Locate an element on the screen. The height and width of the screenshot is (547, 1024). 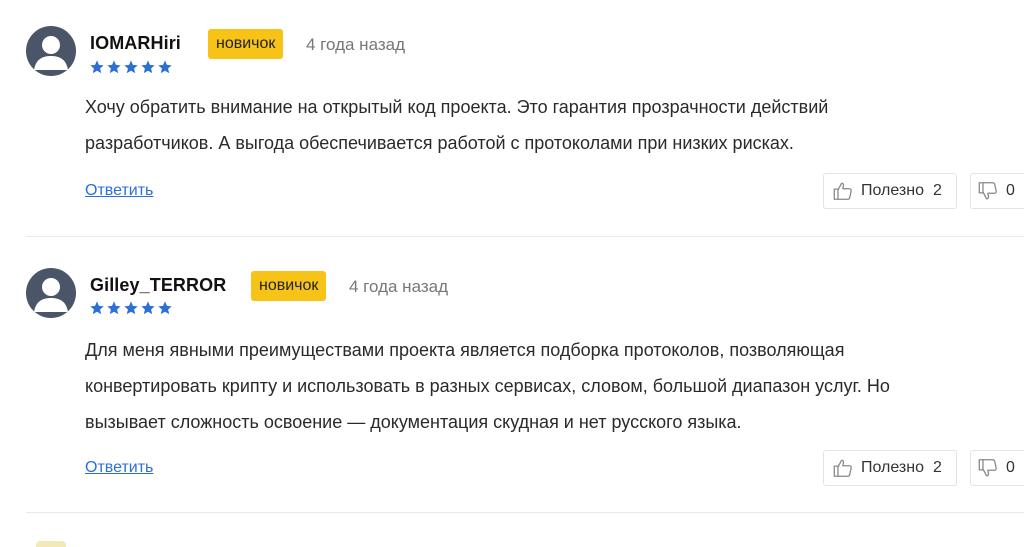
comment-author: Gilley_TERROR is located at coordinates (158, 285).